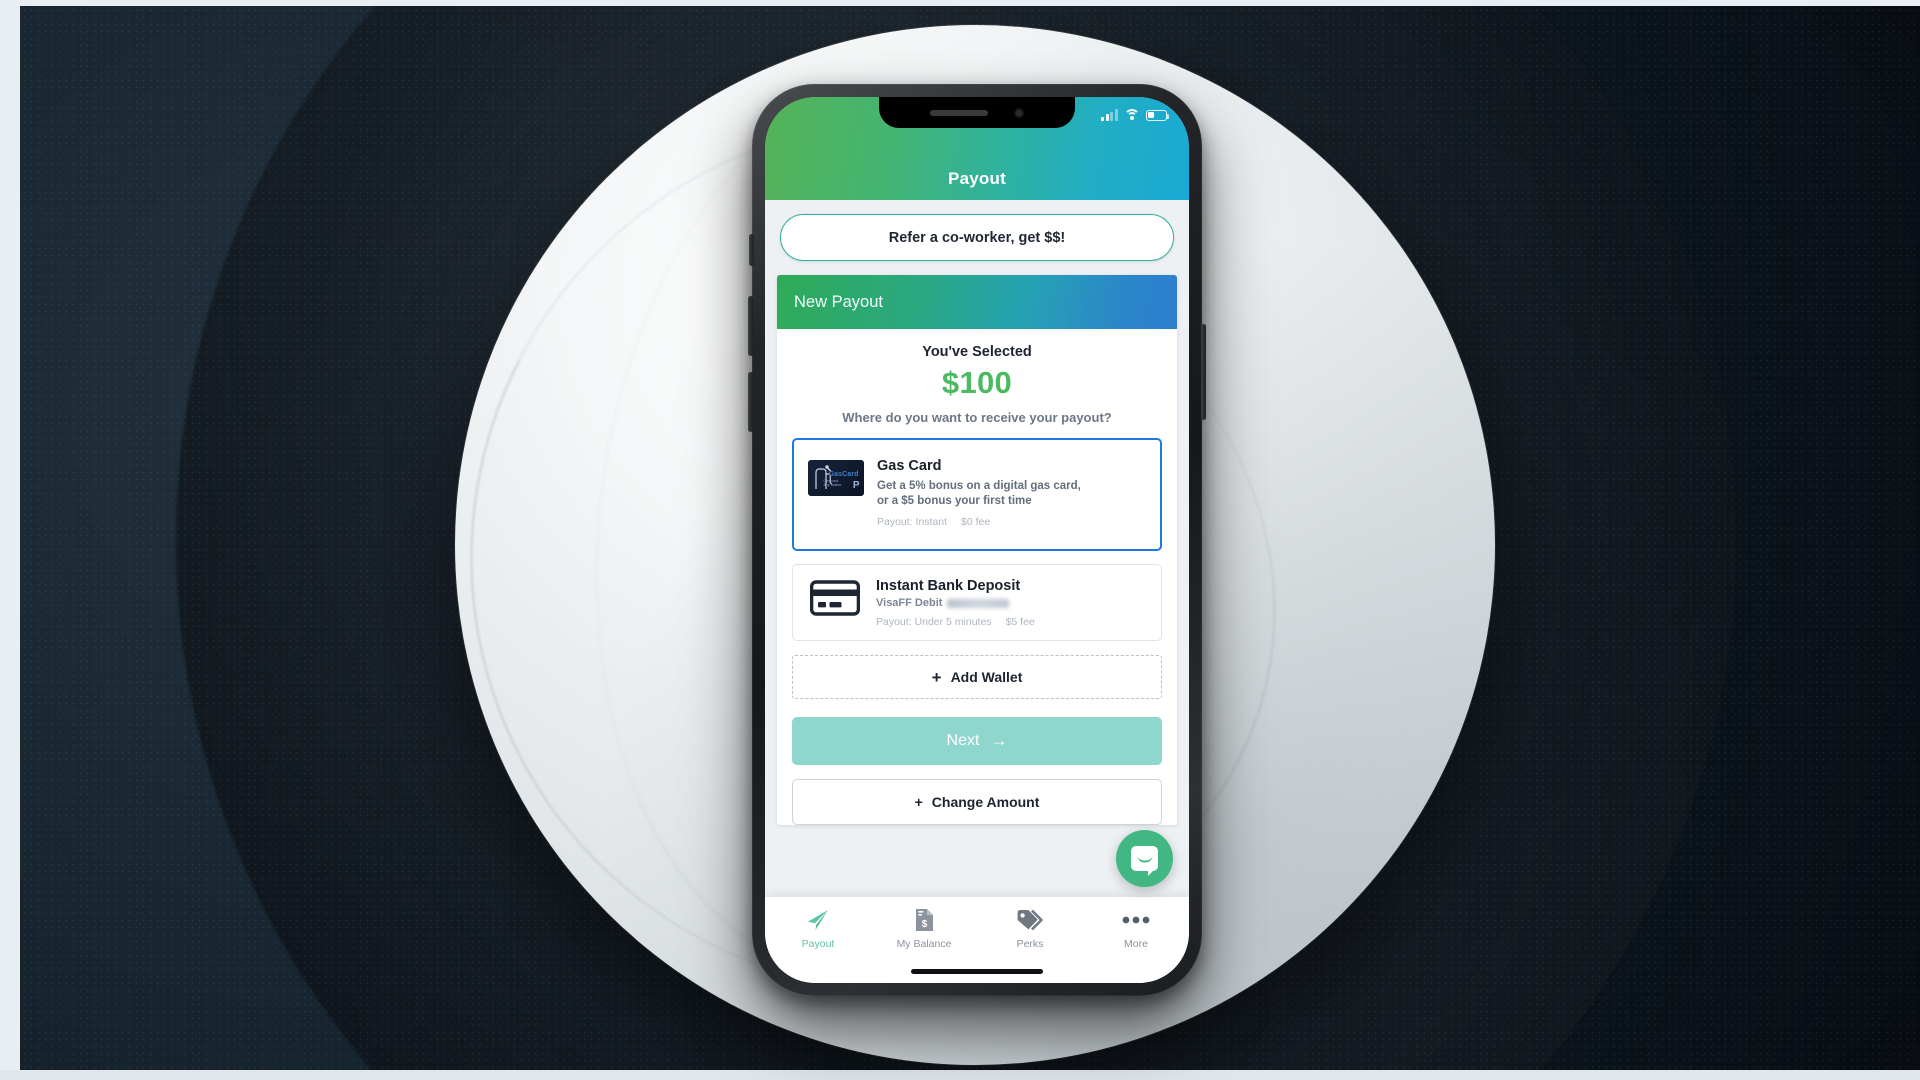 The height and width of the screenshot is (1080, 1920). I want to click on iphone-notch, so click(977, 112).